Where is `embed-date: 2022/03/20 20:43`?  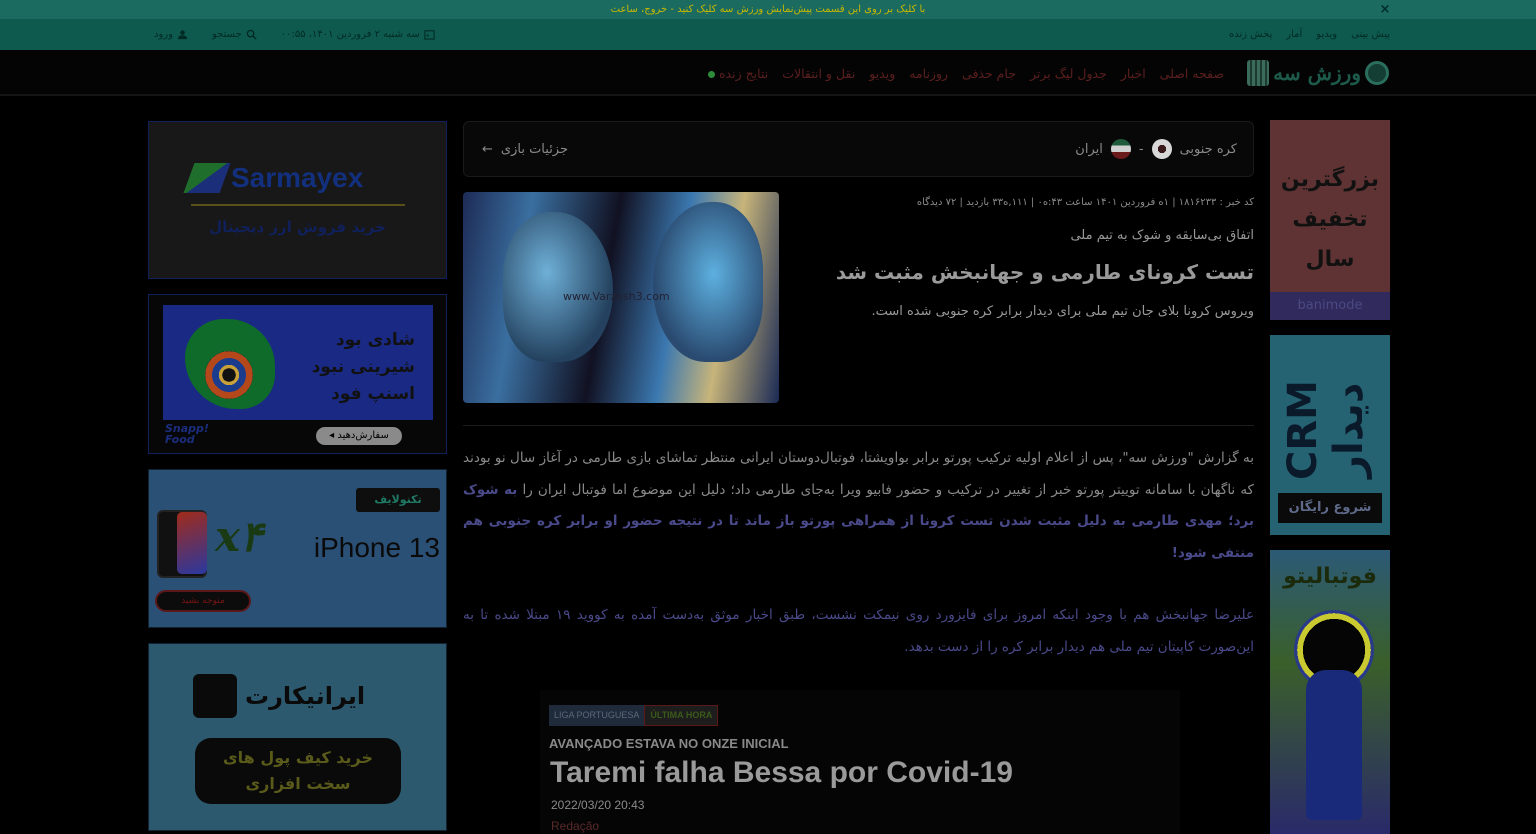
embed-date: 2022/03/20 20:43 is located at coordinates (598, 805).